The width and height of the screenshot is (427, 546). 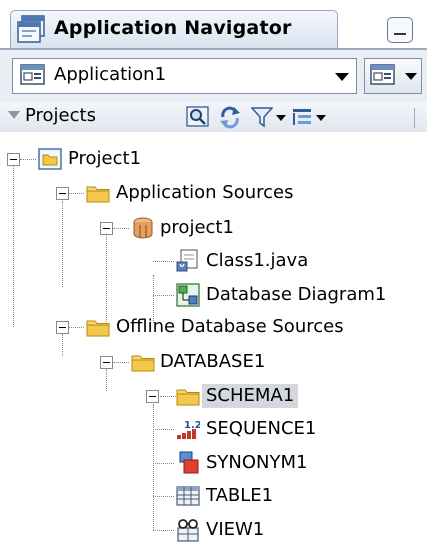 What do you see at coordinates (400, 30) in the screenshot?
I see `minimize-button` at bounding box center [400, 30].